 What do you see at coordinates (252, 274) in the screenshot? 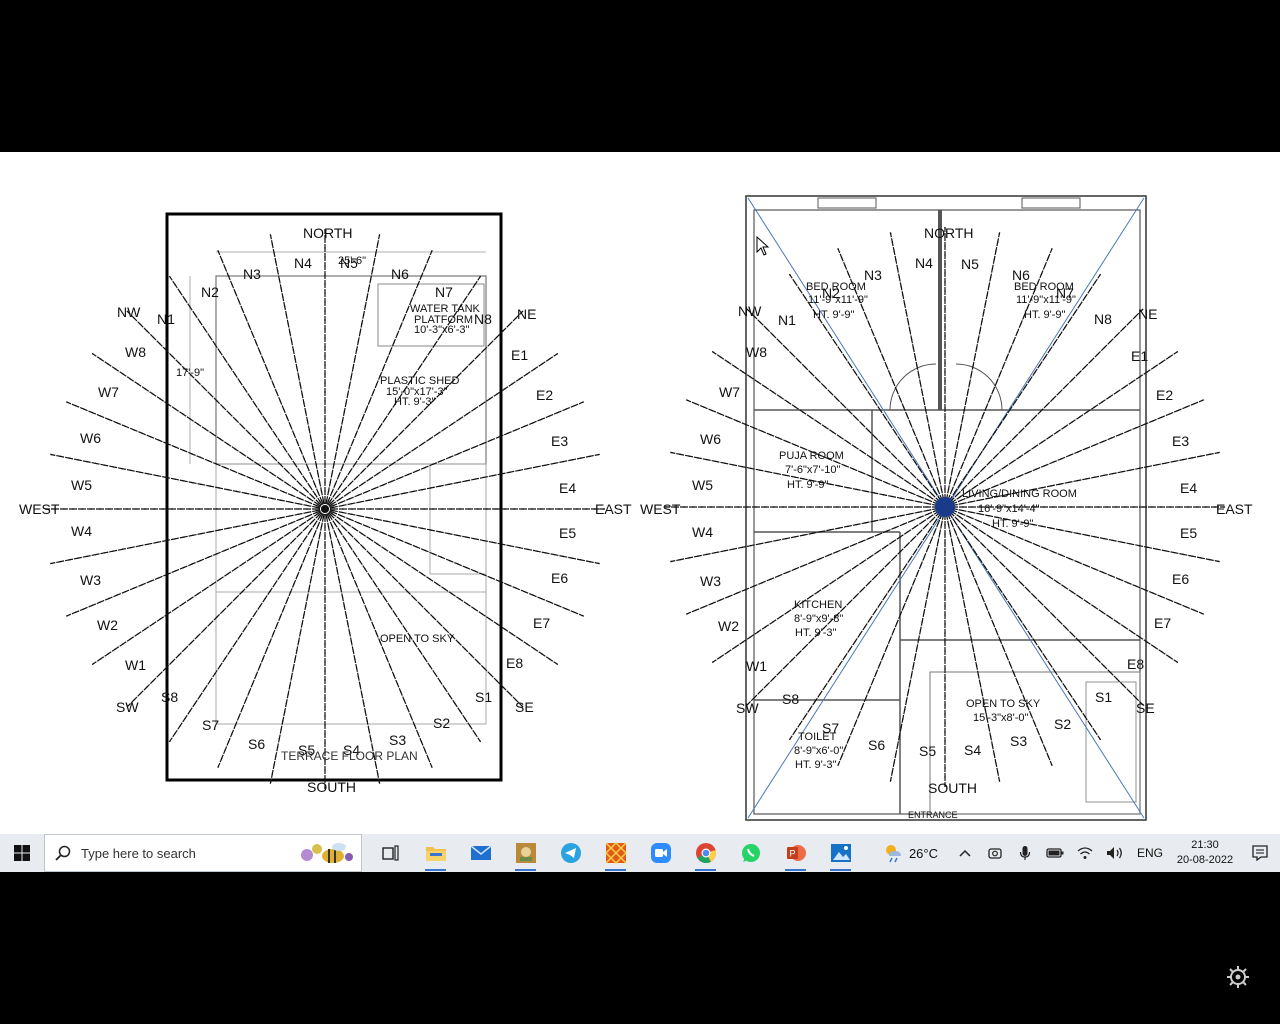
I see `terrace-n3: N3` at bounding box center [252, 274].